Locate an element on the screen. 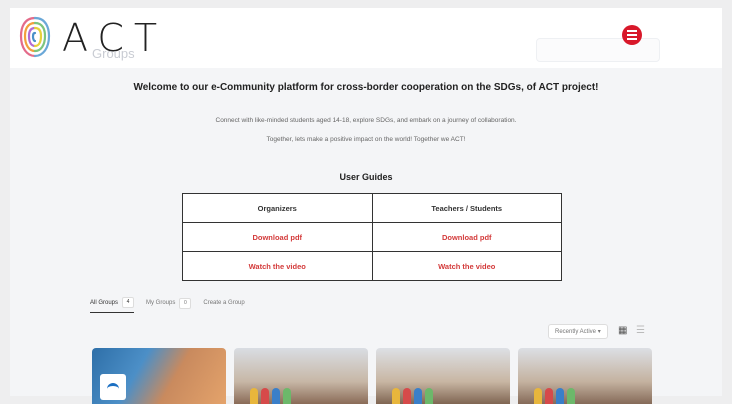  tab-label: My Groups is located at coordinates (161, 303).